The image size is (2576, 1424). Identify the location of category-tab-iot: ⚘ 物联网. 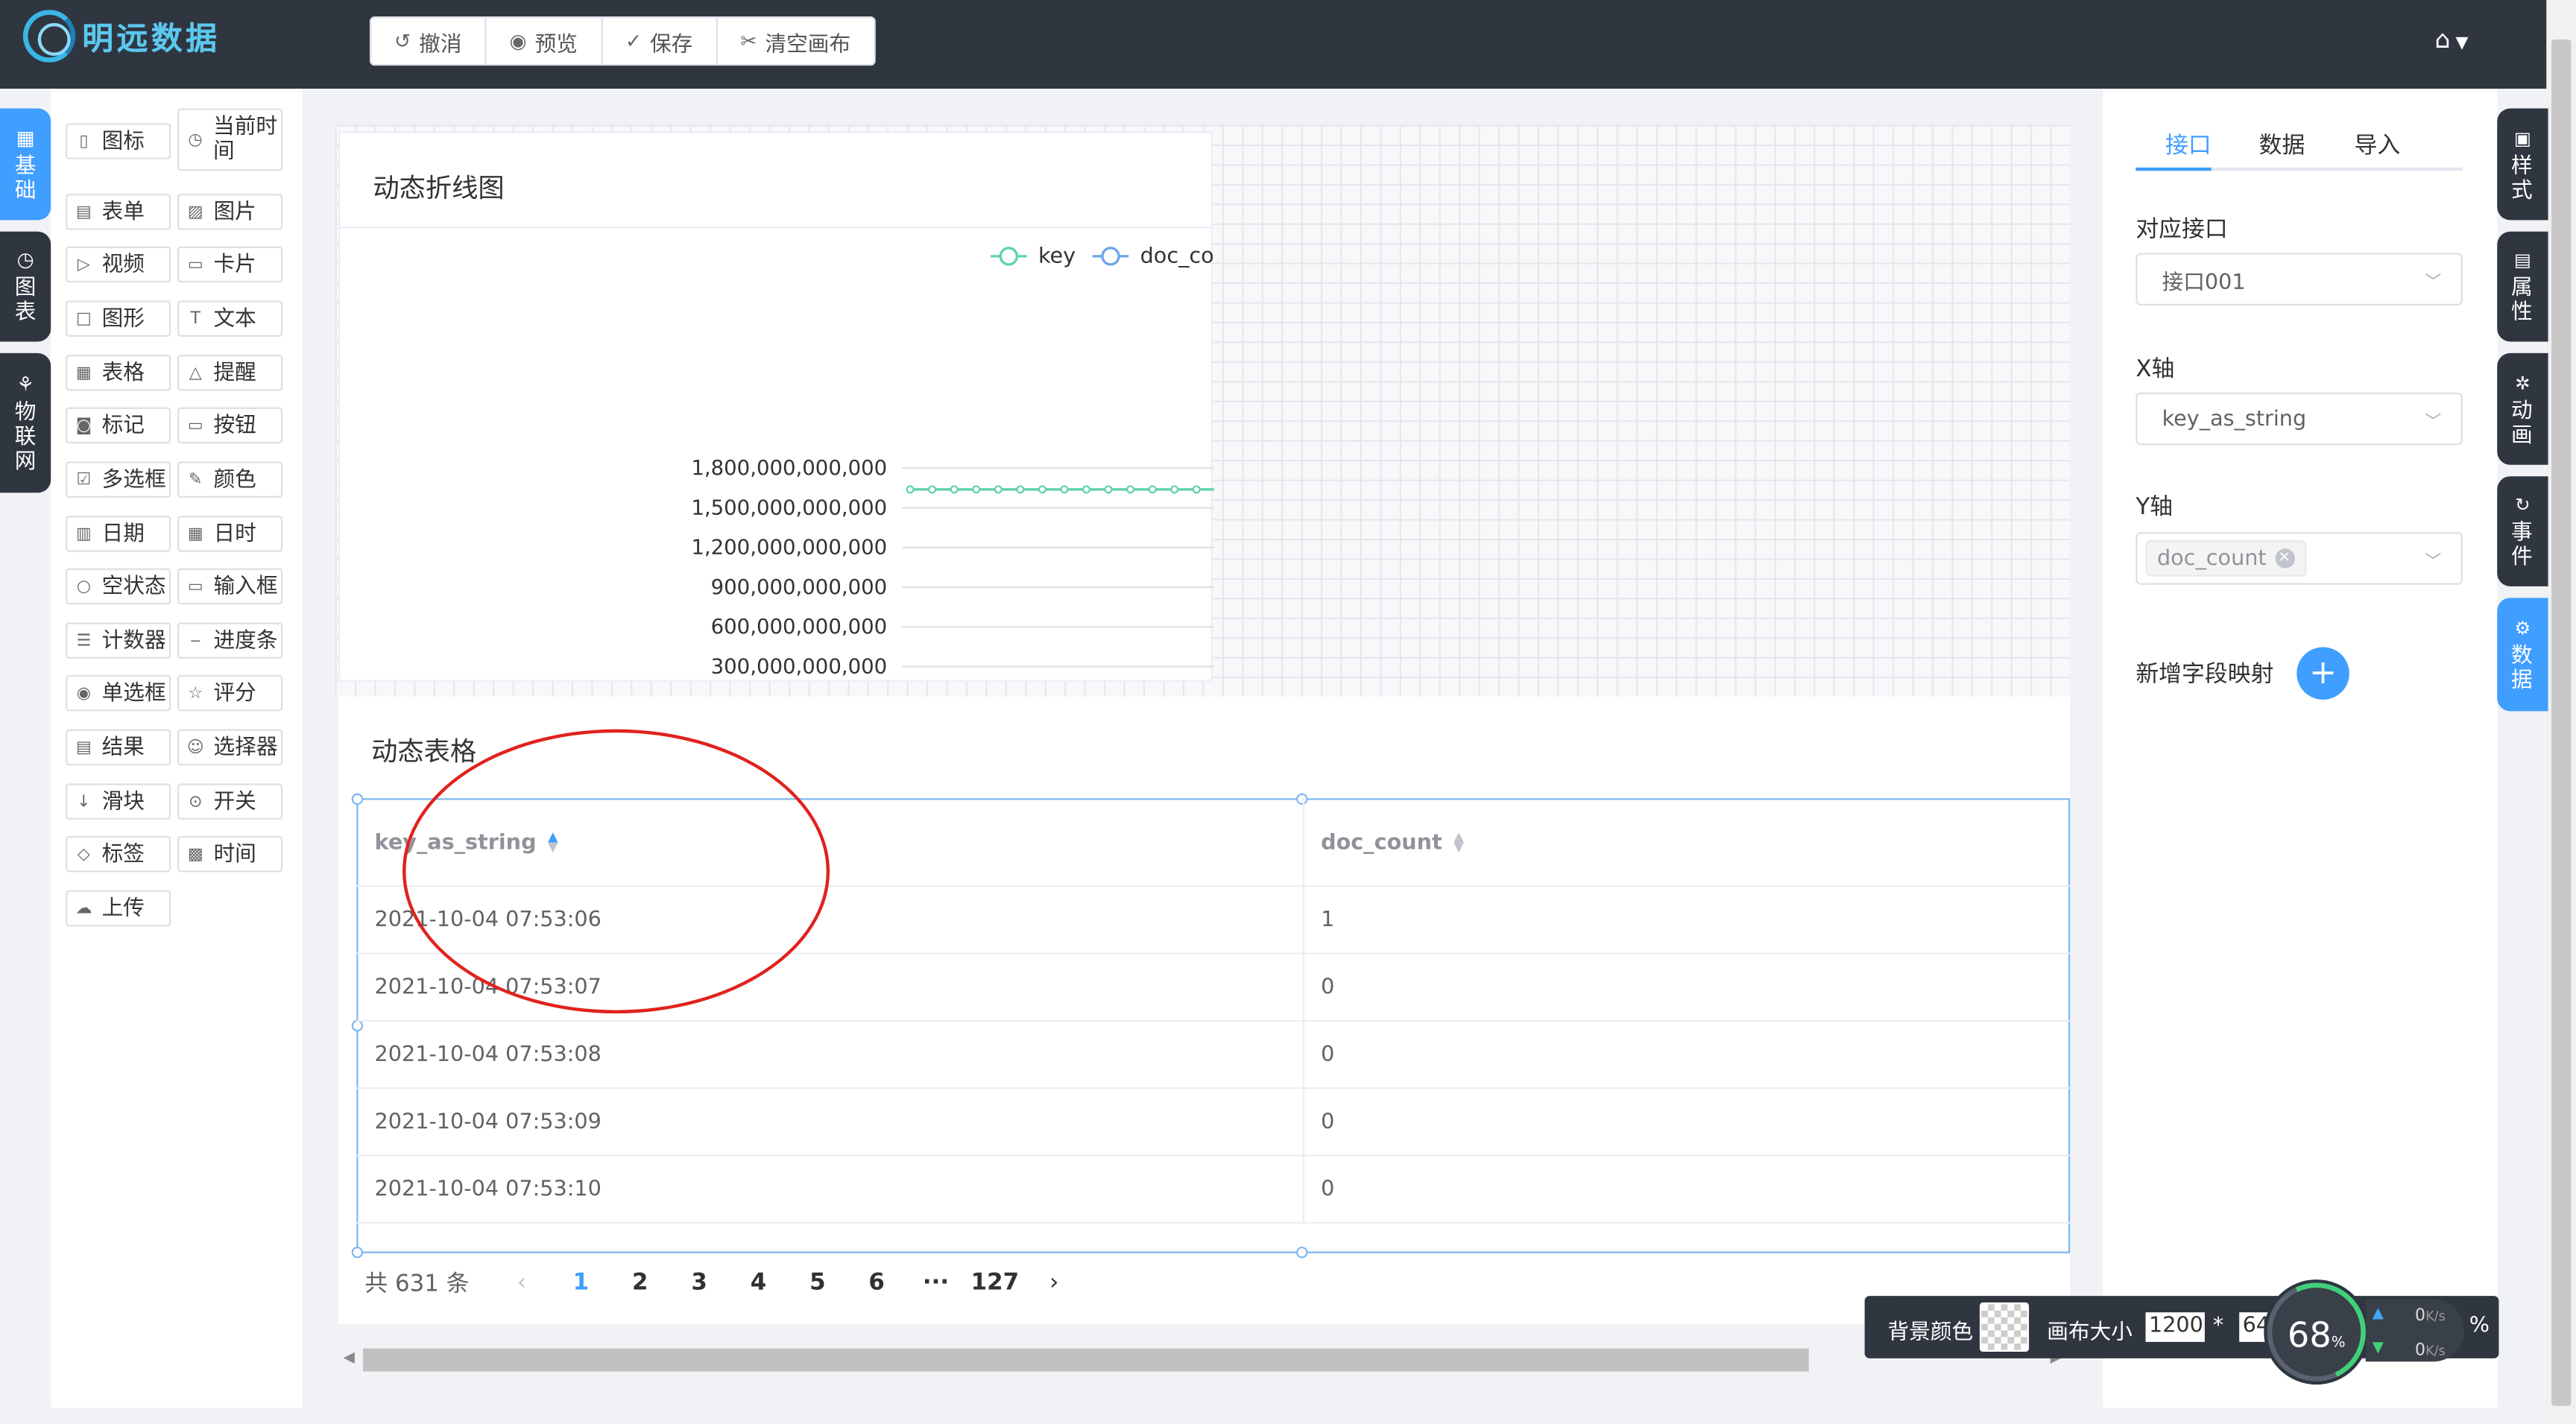
(25, 423).